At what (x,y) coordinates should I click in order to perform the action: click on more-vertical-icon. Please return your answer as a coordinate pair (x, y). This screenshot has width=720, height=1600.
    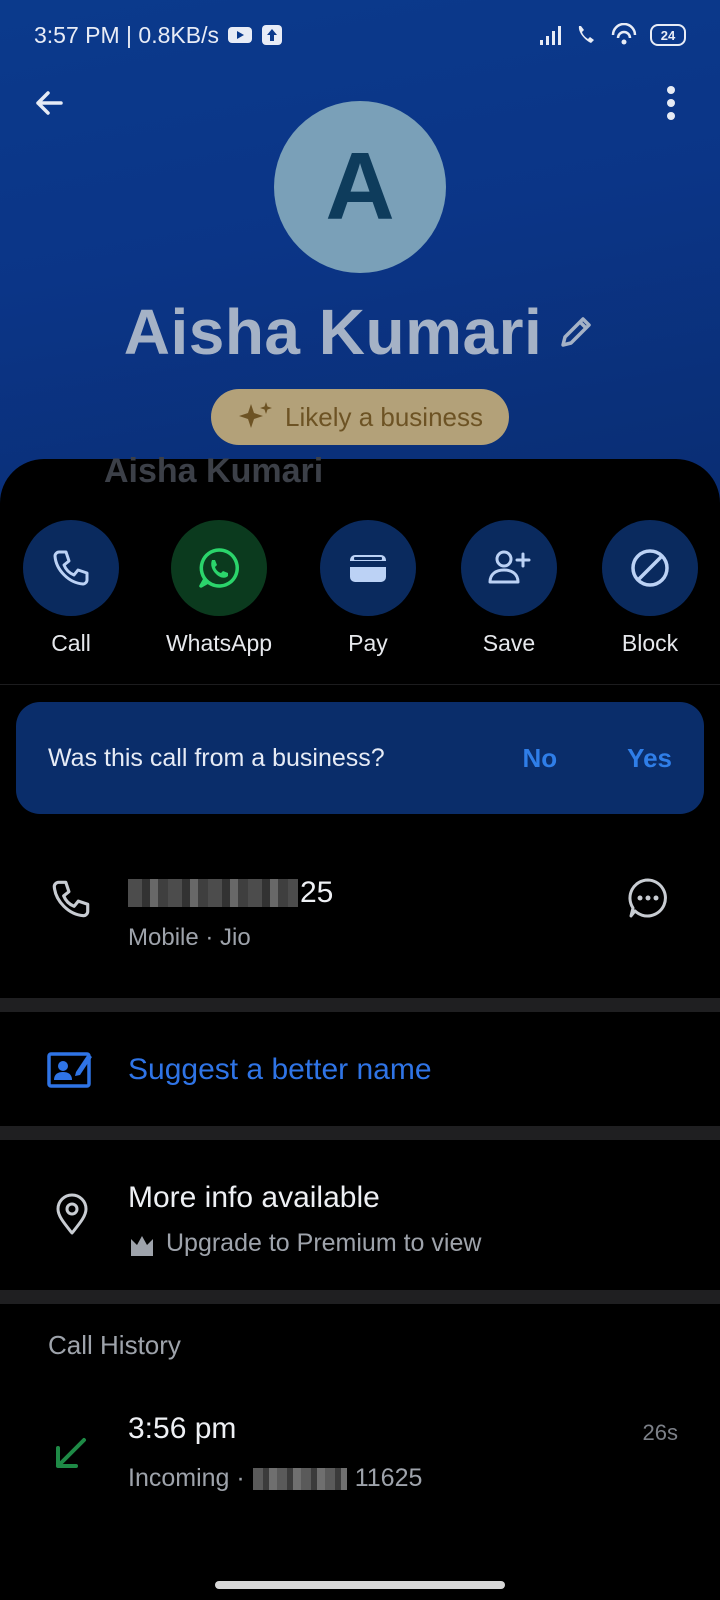
    Looking at the image, I should click on (671, 103).